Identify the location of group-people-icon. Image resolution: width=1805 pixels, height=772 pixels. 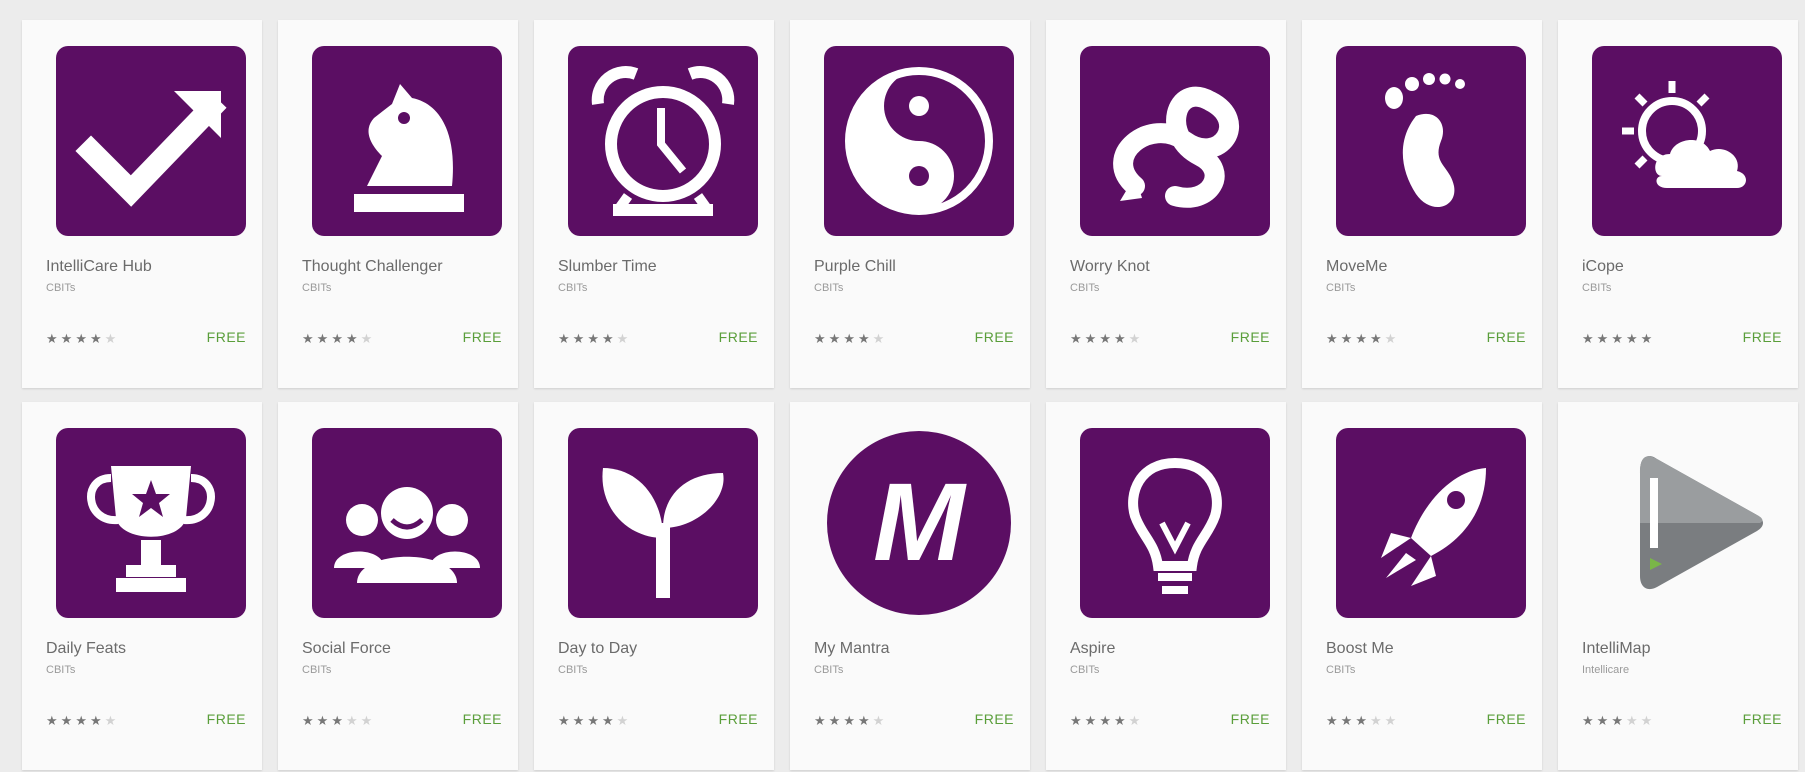
(407, 523).